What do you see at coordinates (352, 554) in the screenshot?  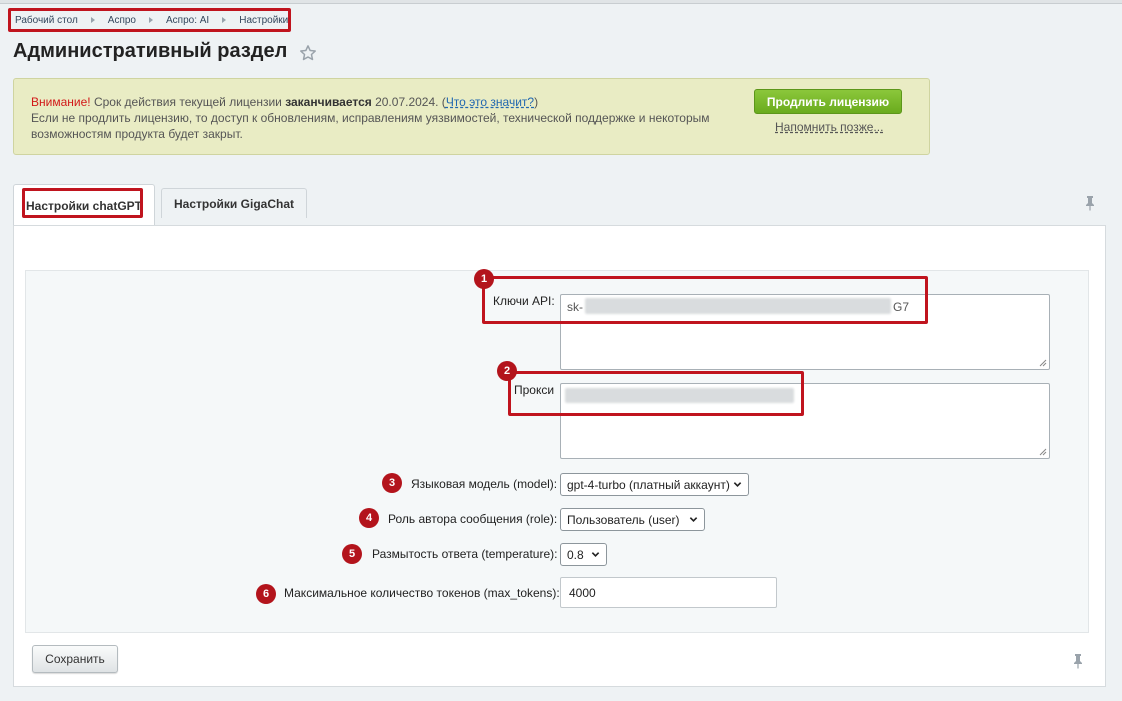 I see `step-badge: 5` at bounding box center [352, 554].